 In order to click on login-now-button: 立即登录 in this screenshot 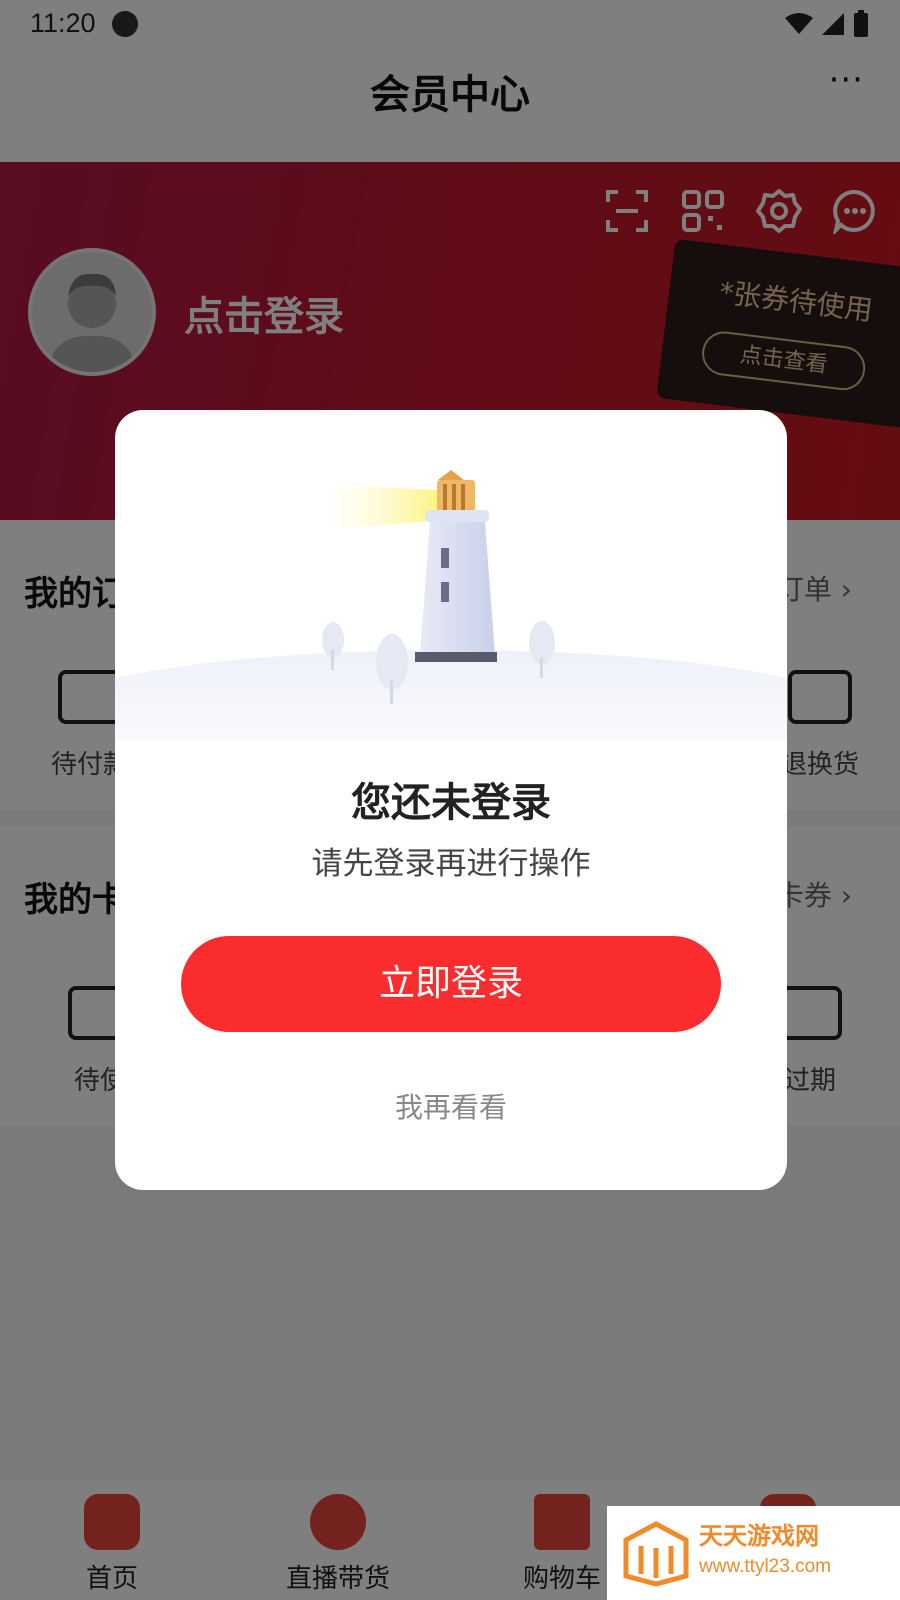, I will do `click(451, 984)`.